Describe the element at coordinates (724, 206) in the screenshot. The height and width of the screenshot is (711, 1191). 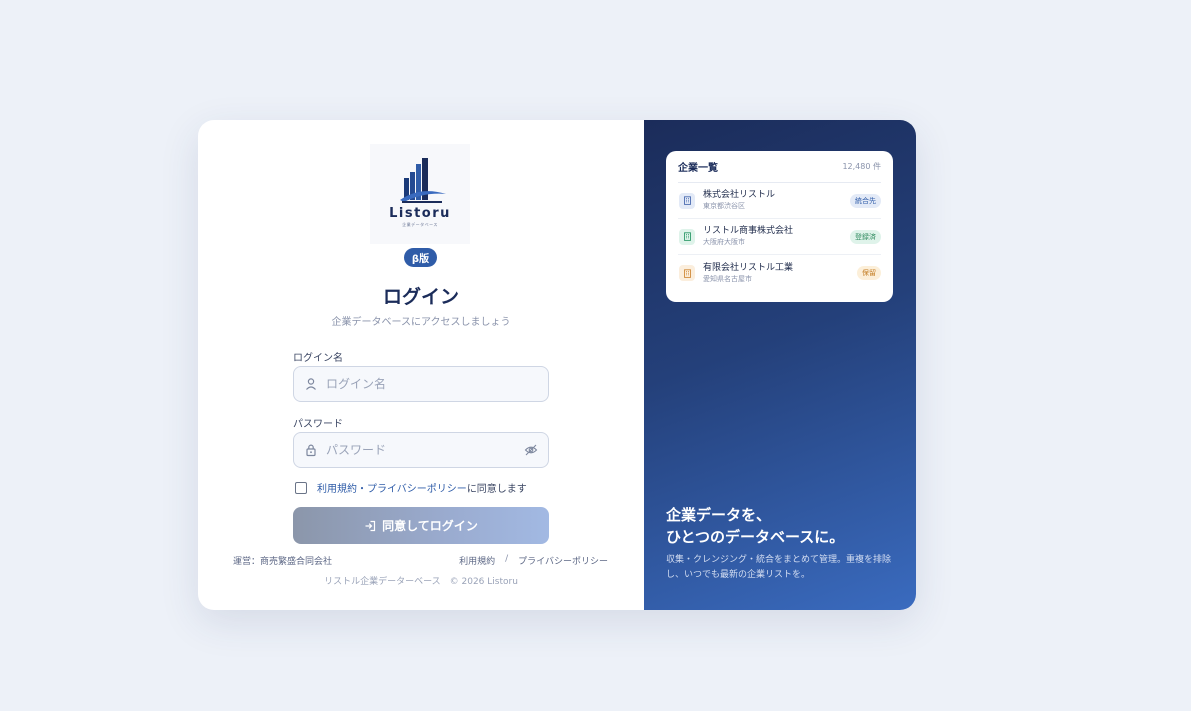
I see `company-location: 東京都渋谷区` at that location.